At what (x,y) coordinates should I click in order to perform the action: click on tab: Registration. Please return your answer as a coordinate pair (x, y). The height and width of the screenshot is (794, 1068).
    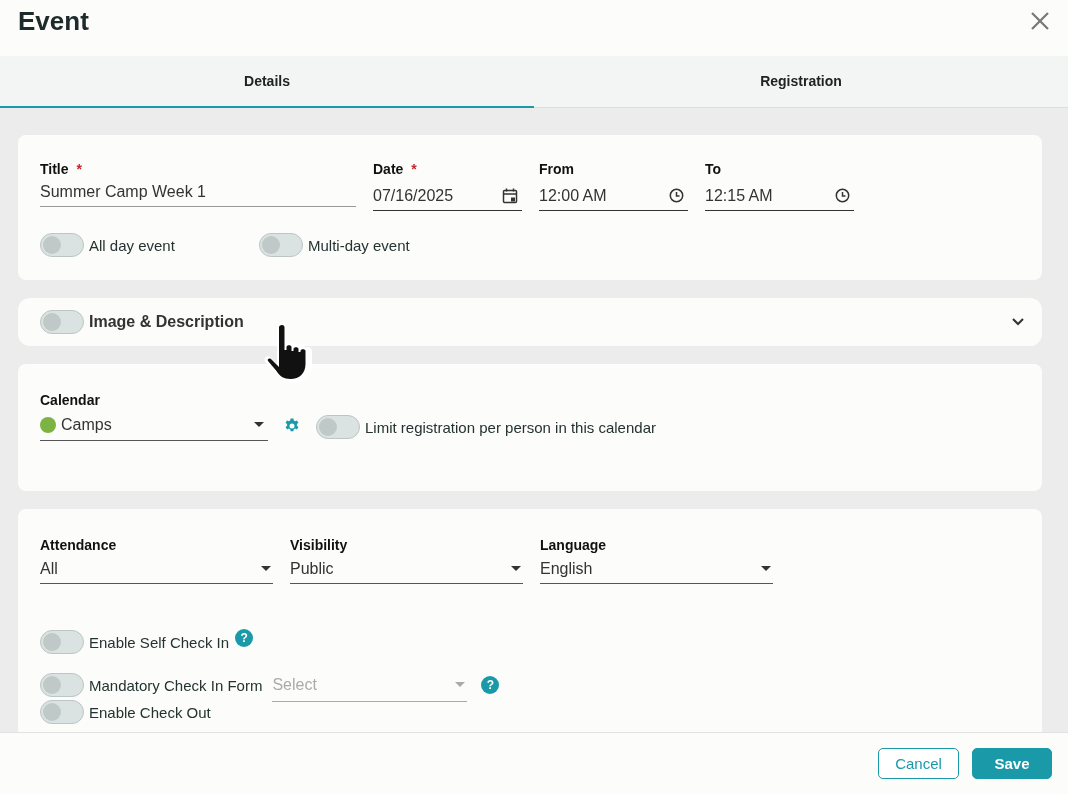
    Looking at the image, I should click on (801, 82).